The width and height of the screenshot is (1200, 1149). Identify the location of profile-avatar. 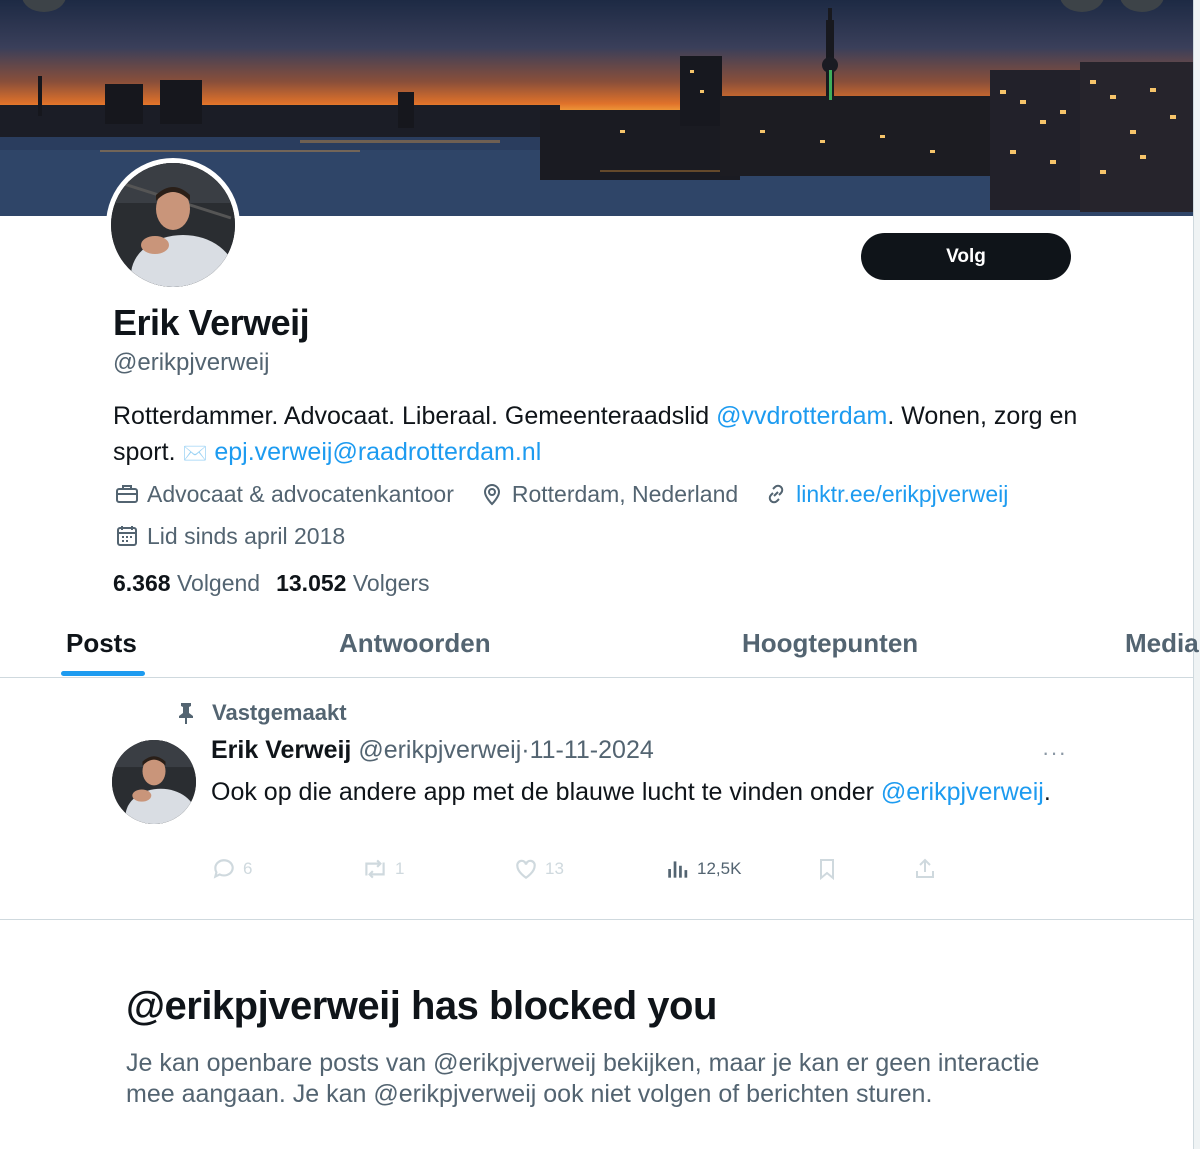
(173, 225).